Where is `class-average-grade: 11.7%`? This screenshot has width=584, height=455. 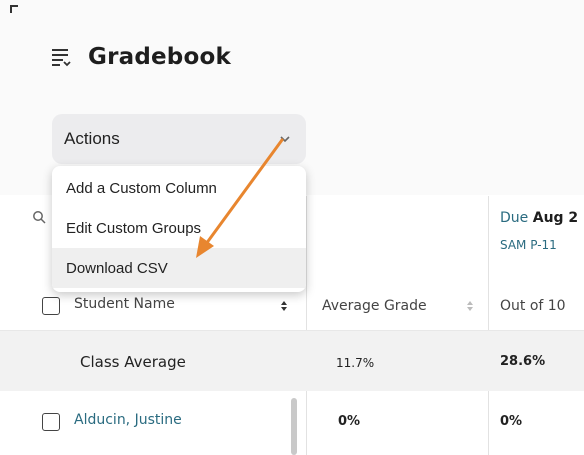 class-average-grade: 11.7% is located at coordinates (355, 363).